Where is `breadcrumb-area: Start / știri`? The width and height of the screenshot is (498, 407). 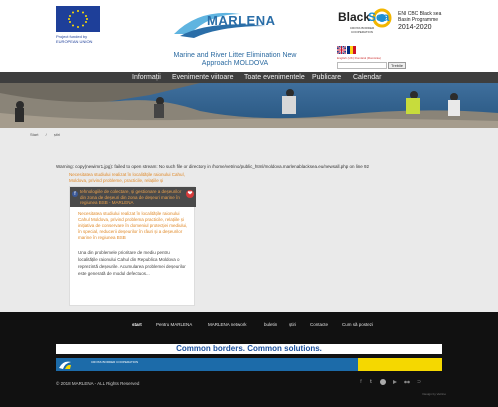 breadcrumb-area: Start / știri is located at coordinates (249, 143).